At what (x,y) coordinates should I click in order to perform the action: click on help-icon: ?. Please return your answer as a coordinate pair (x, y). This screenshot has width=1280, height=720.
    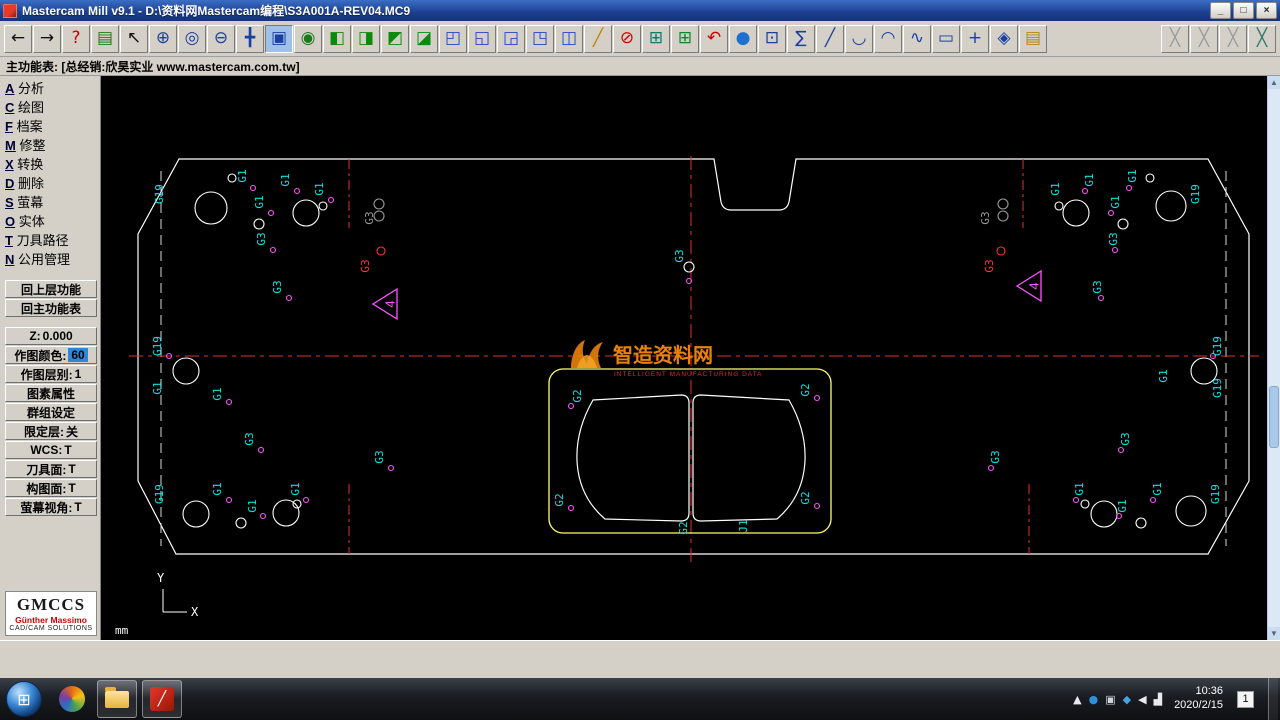
    Looking at the image, I should click on (76, 38).